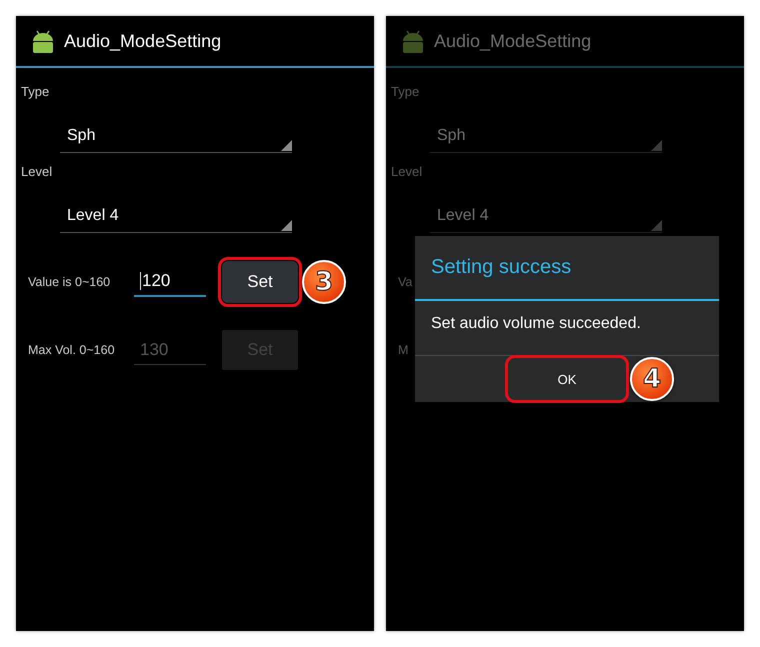 The image size is (760, 647). Describe the element at coordinates (567, 268) in the screenshot. I see `dialog-title: Setting success` at that location.